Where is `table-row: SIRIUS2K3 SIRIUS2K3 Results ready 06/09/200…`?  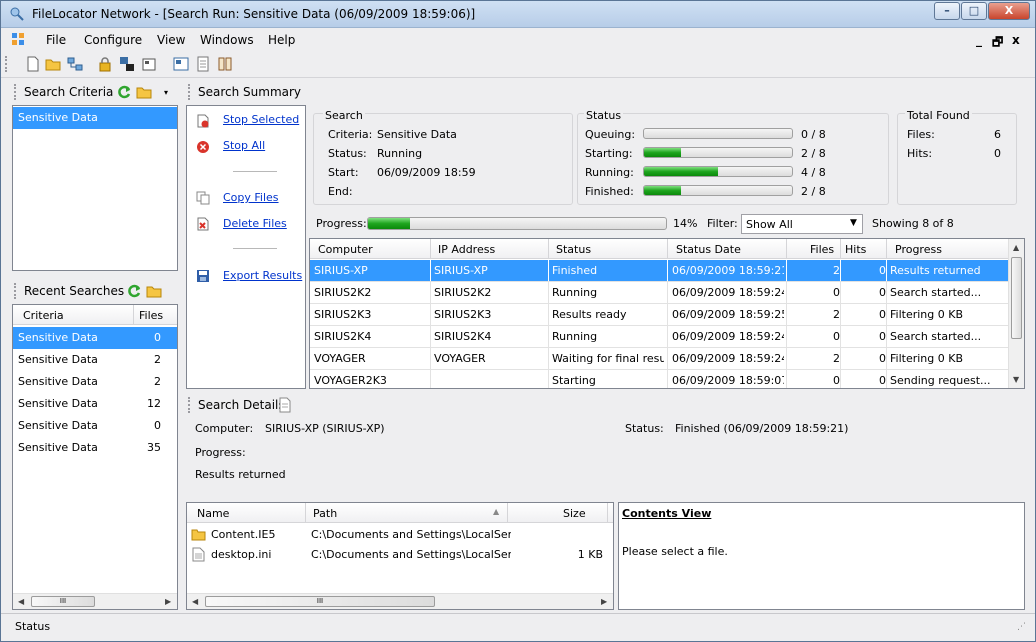
table-row: SIRIUS2K3 SIRIUS2K3 Results ready 06/09/200… is located at coordinates (659, 315).